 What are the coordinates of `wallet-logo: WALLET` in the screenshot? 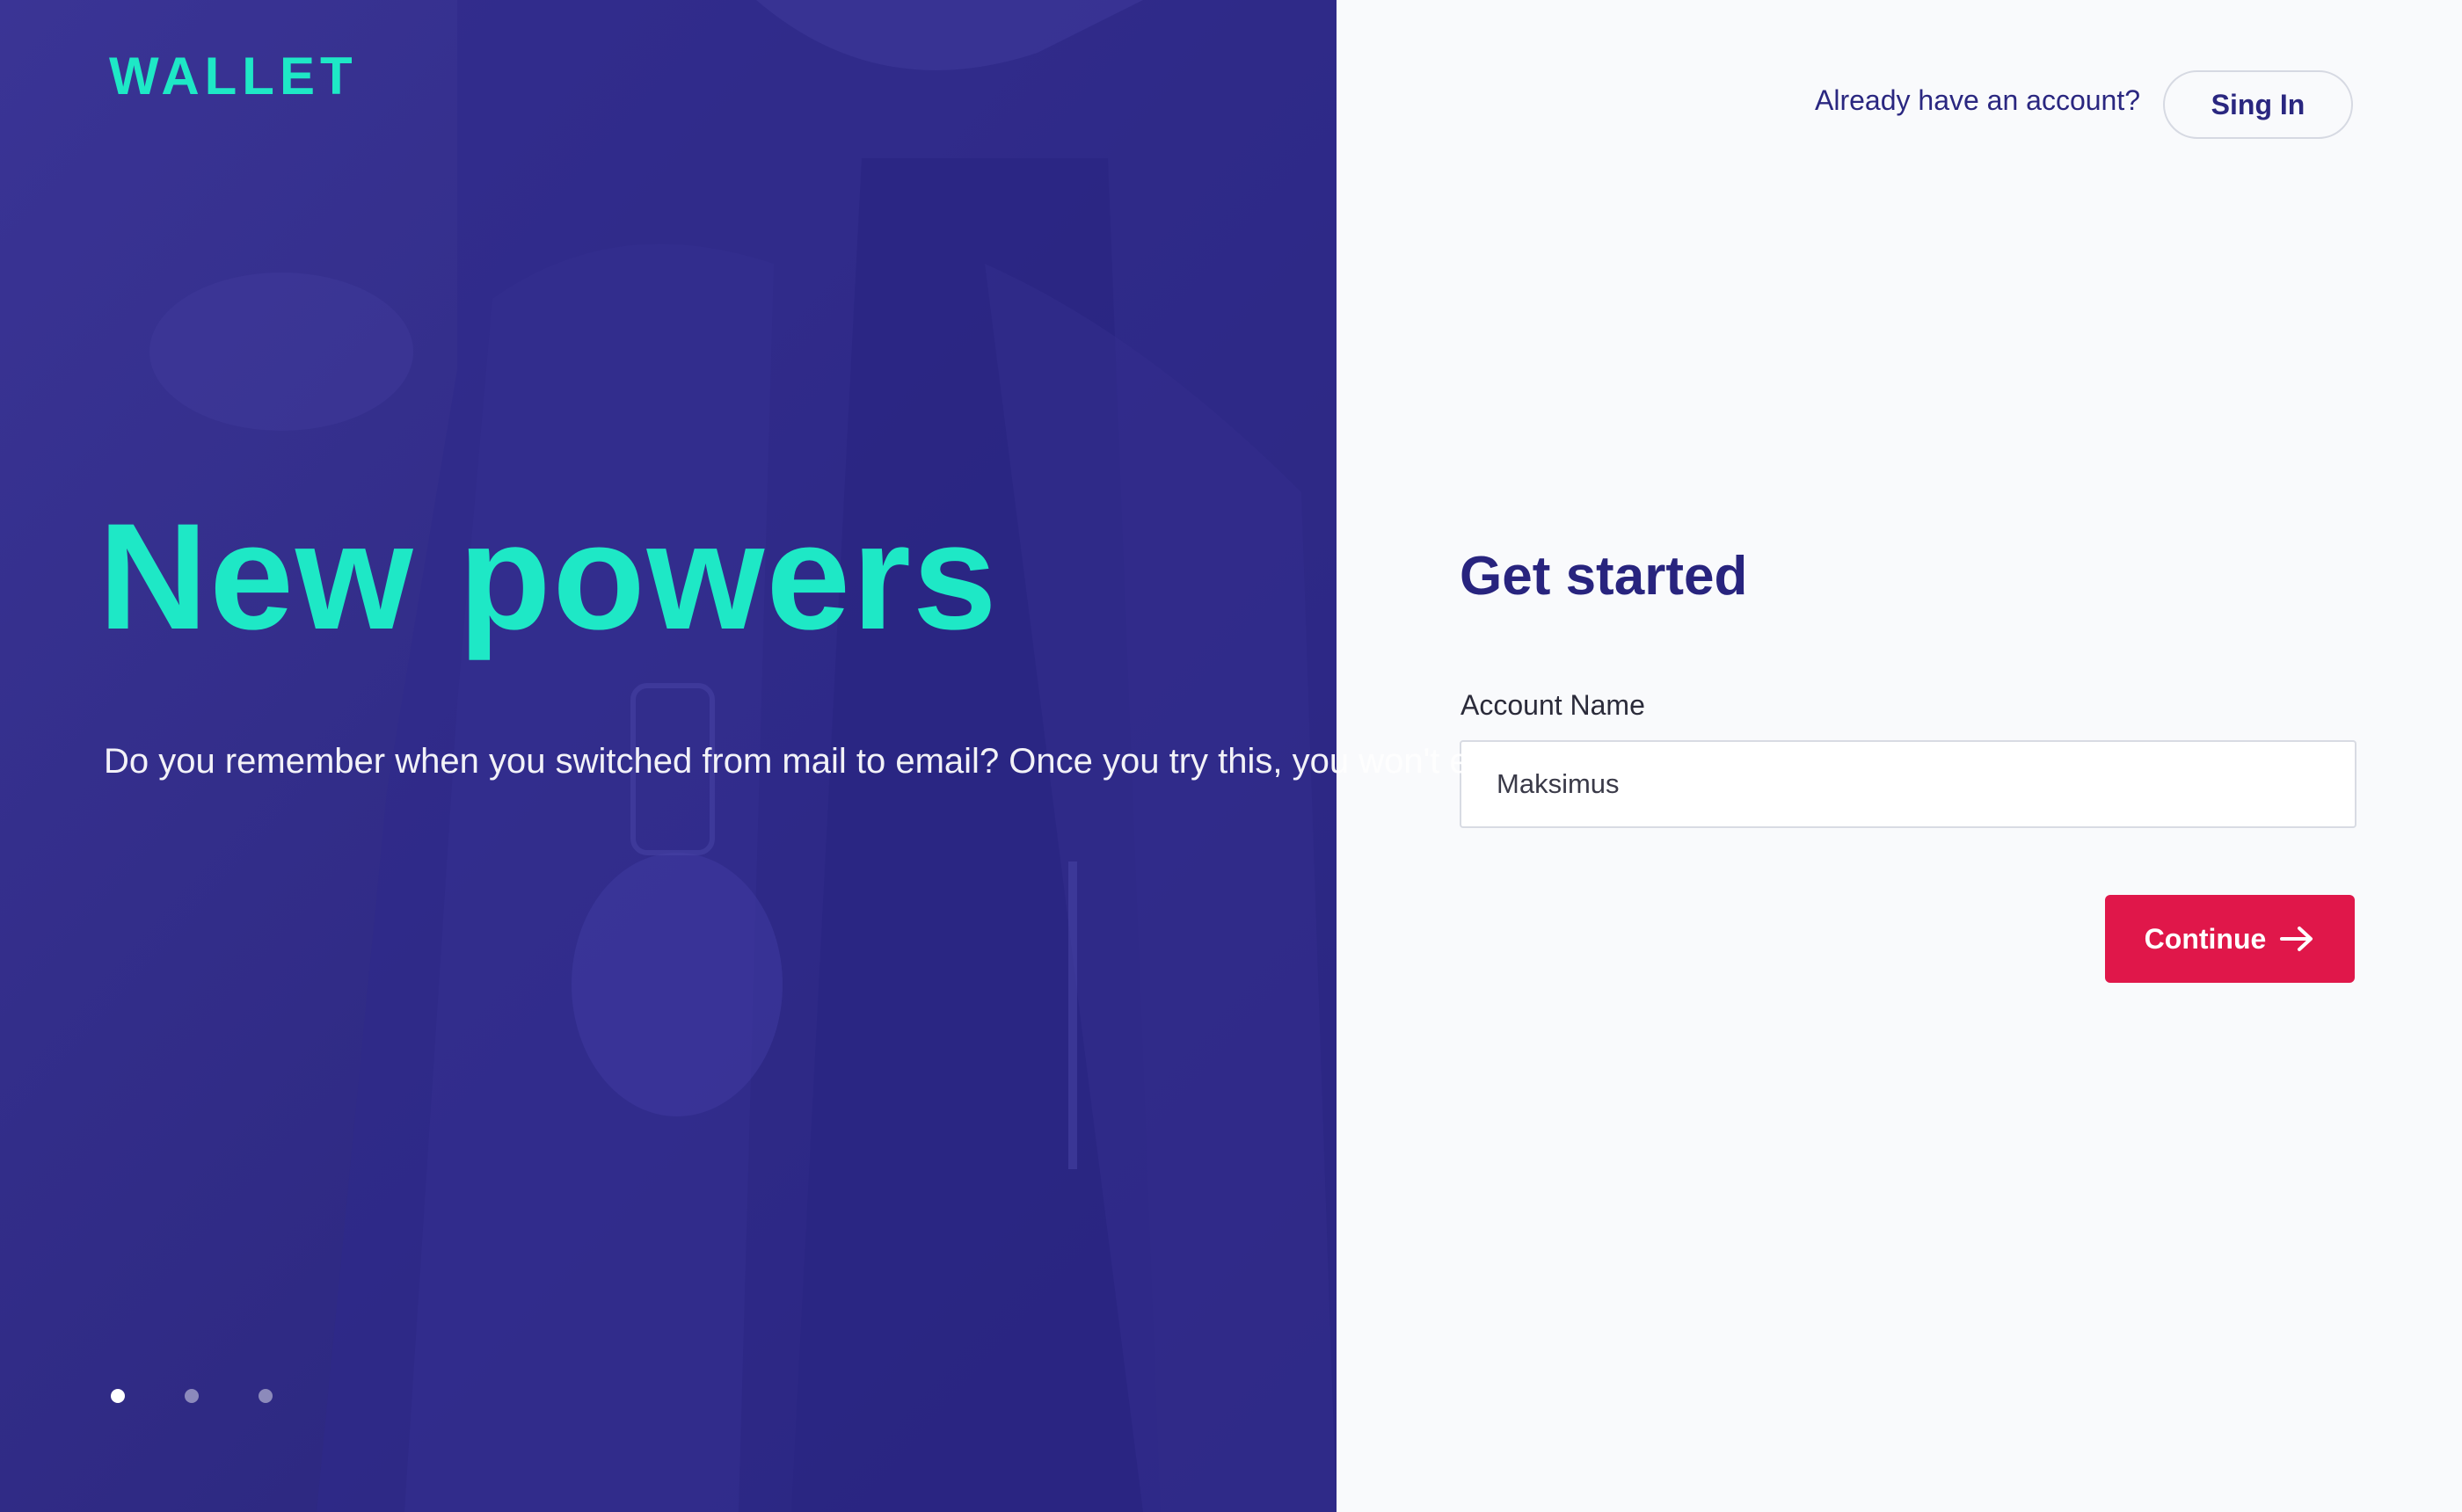 It's located at (234, 76).